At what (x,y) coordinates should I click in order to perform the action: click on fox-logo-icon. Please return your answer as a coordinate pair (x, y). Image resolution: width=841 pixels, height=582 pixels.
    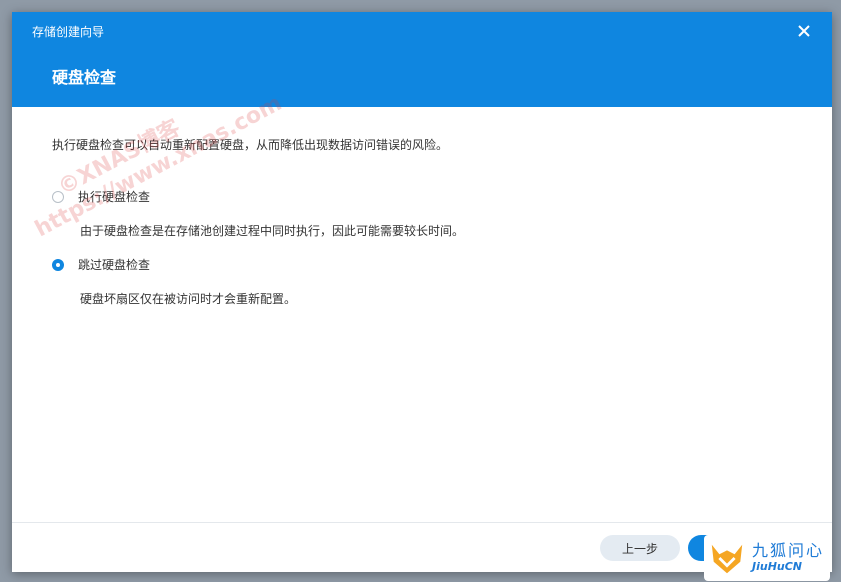
    Looking at the image, I should click on (727, 559).